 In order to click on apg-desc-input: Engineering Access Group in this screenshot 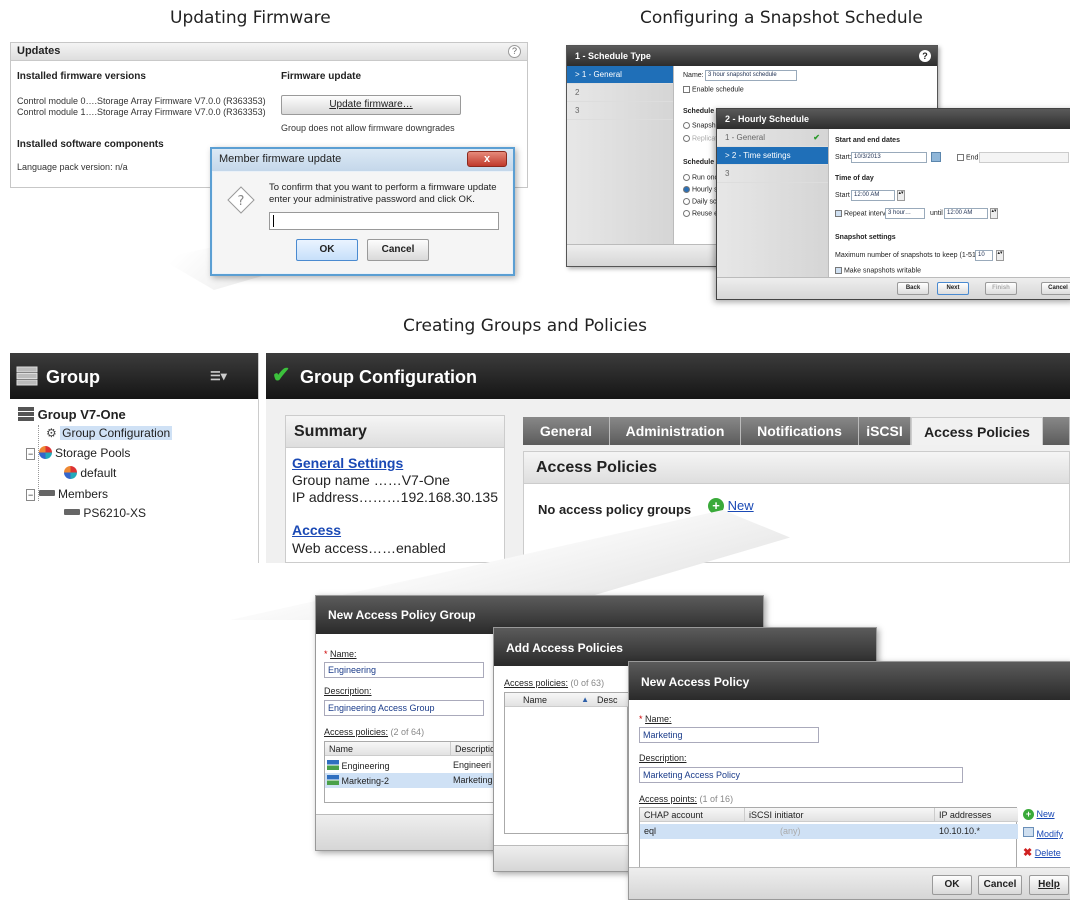, I will do `click(404, 708)`.